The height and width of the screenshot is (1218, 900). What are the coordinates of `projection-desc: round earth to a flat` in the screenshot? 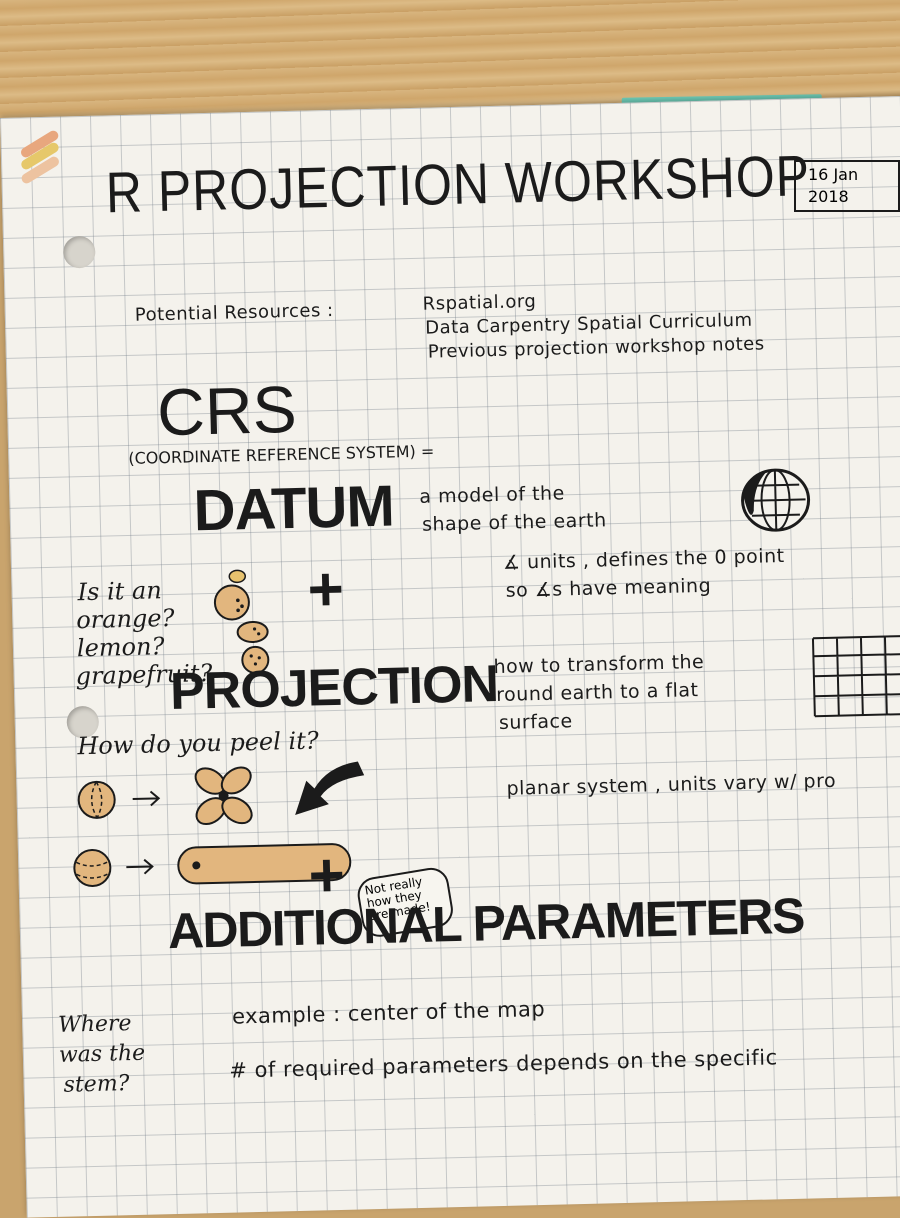 It's located at (597, 693).